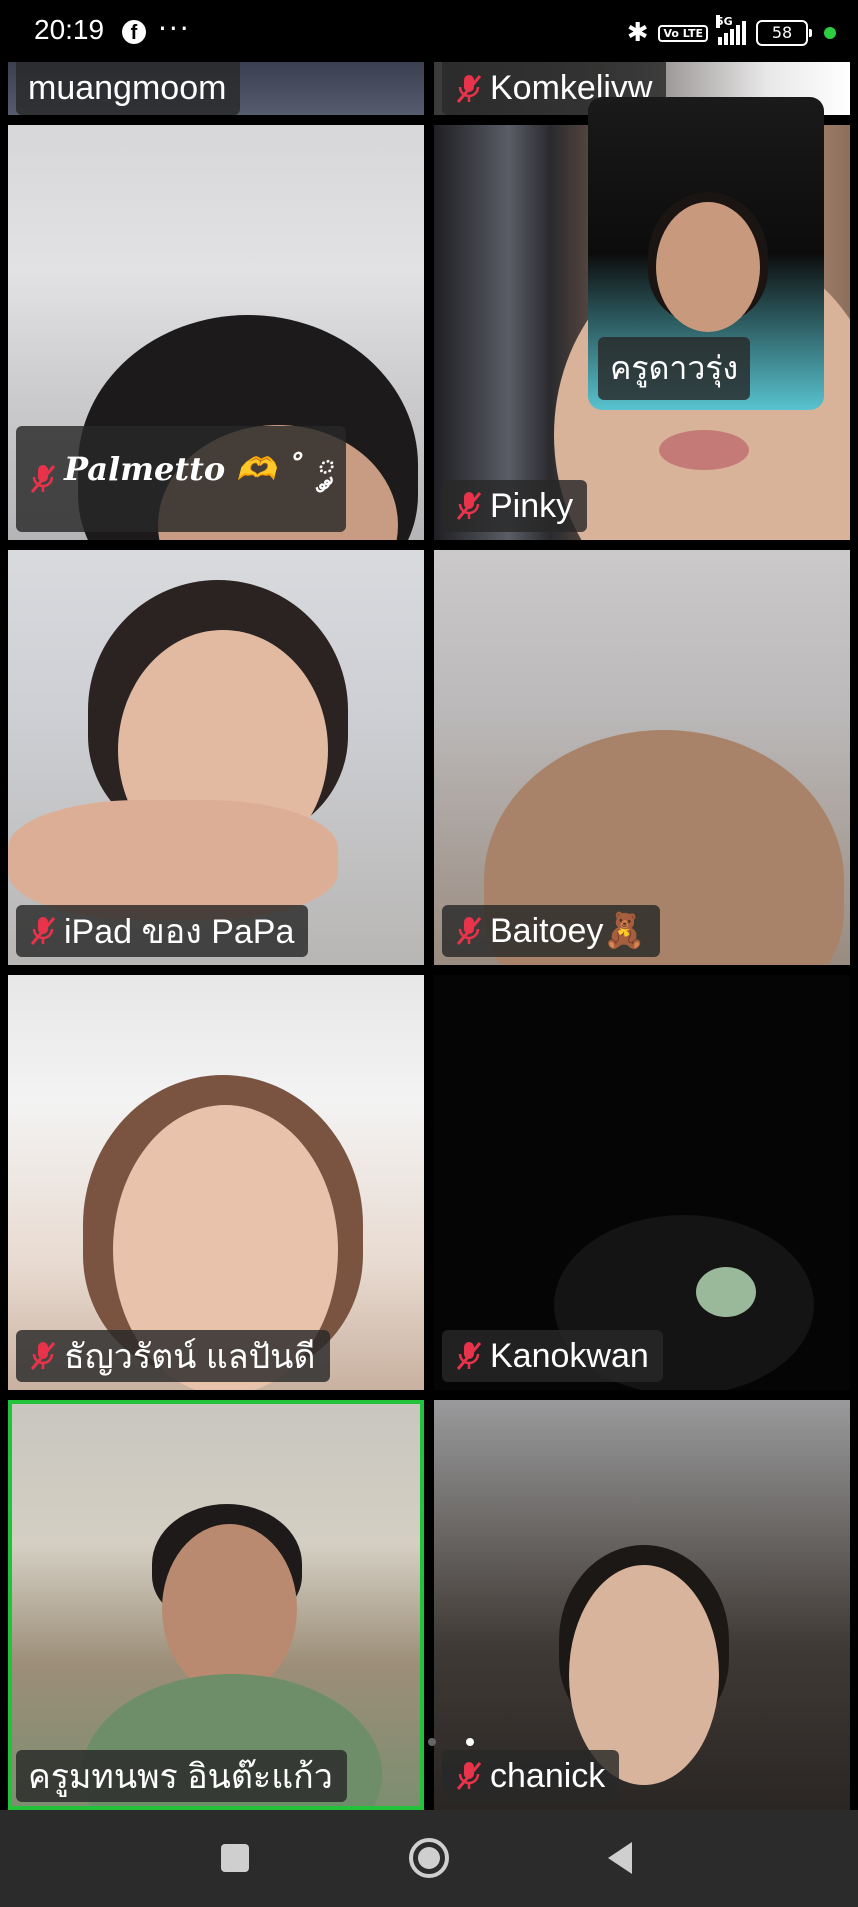 The image size is (858, 1907). What do you see at coordinates (229, 1609) in the screenshot?
I see `participant-video-face` at bounding box center [229, 1609].